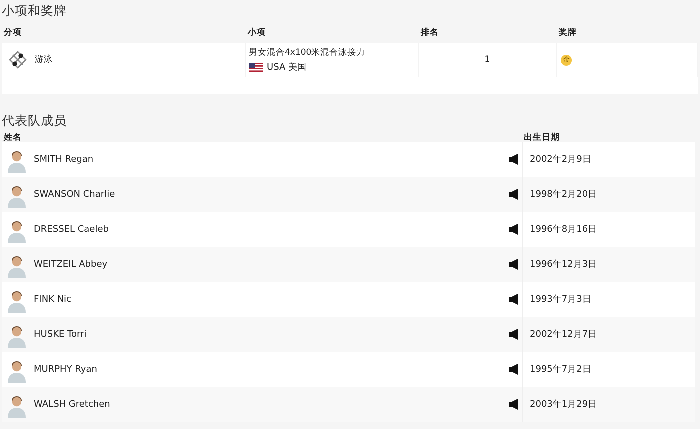 This screenshot has width=700, height=429. Describe the element at coordinates (564, 230) in the screenshot. I see `birth-date: 1996年8月16日` at that location.